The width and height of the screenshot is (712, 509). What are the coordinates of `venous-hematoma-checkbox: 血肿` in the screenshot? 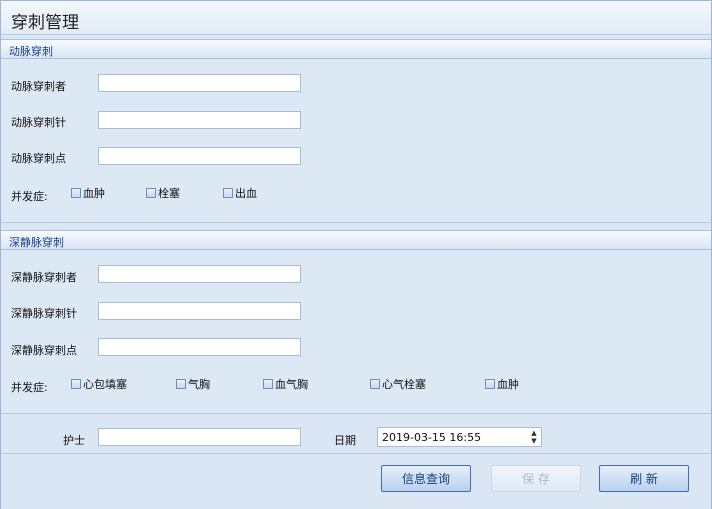 It's located at (502, 384).